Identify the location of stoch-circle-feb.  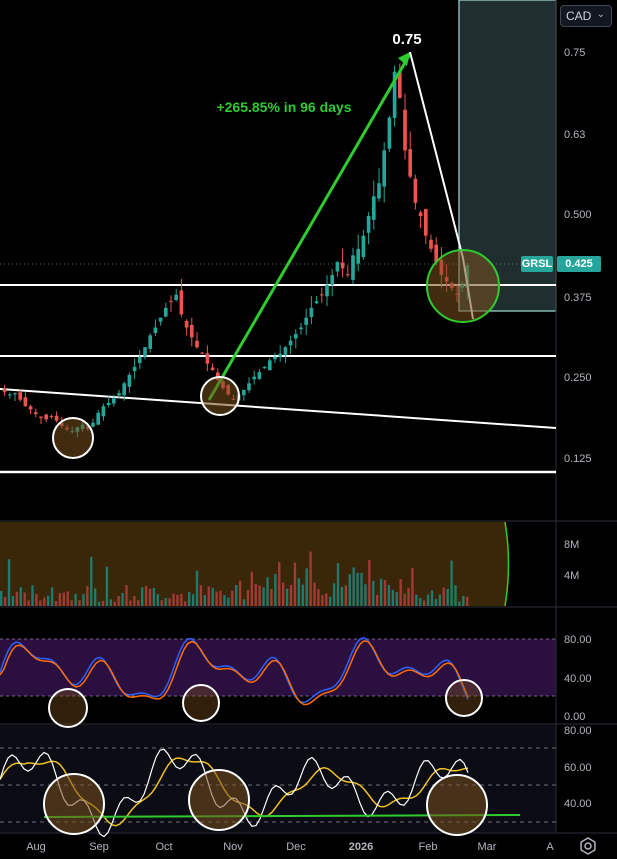
(464, 698).